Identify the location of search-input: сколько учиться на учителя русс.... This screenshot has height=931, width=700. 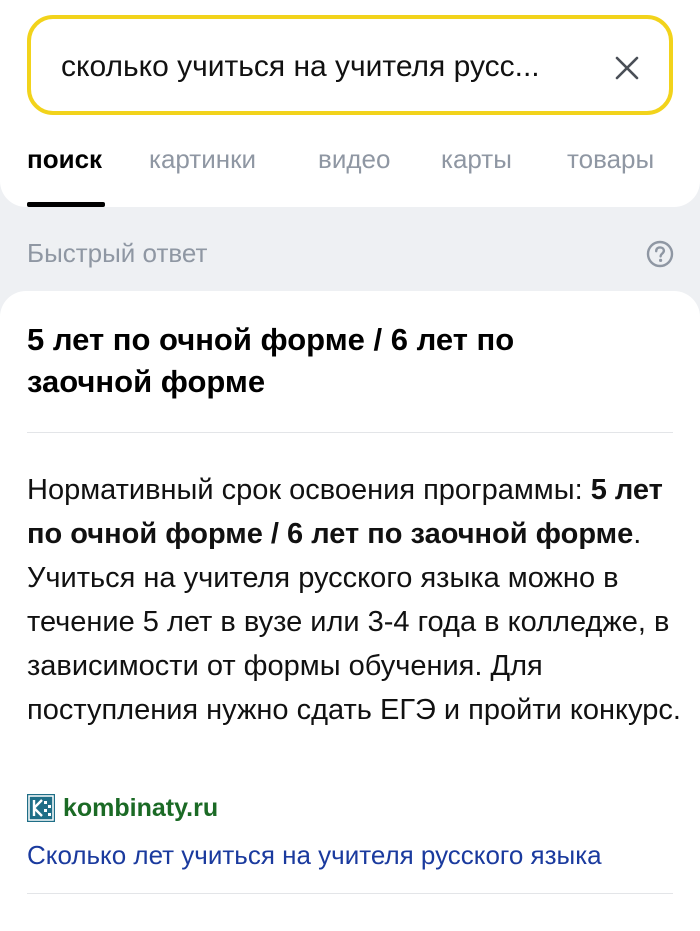
(350, 65).